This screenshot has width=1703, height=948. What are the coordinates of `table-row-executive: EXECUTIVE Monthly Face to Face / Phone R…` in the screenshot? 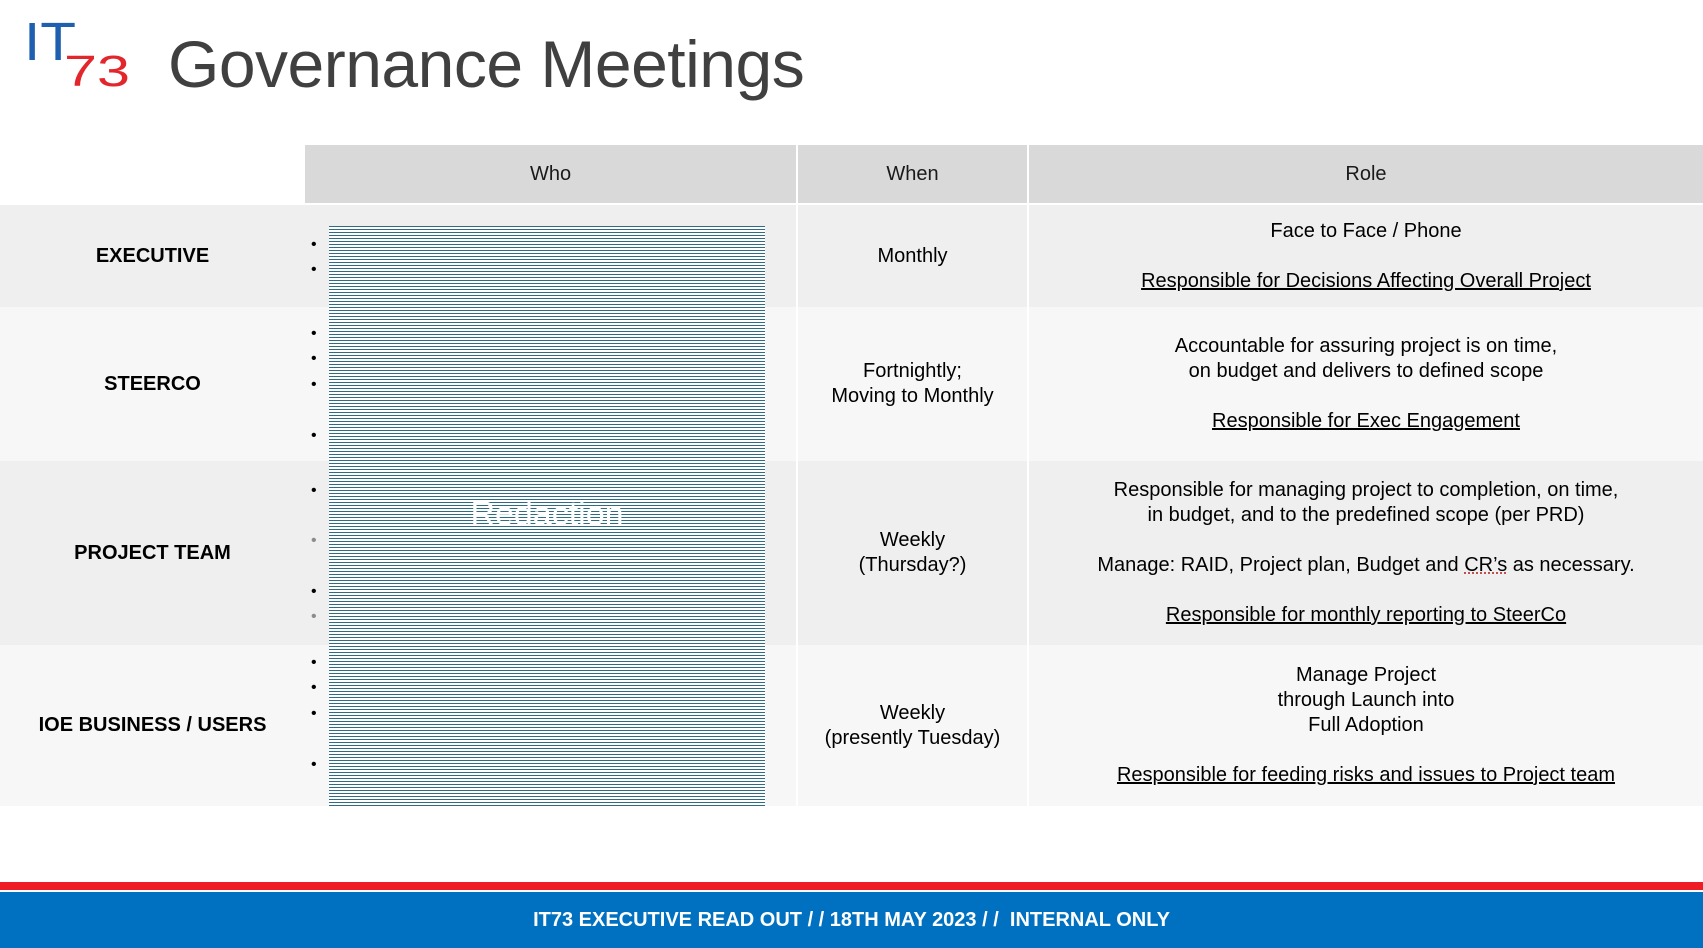 It's located at (851, 256).